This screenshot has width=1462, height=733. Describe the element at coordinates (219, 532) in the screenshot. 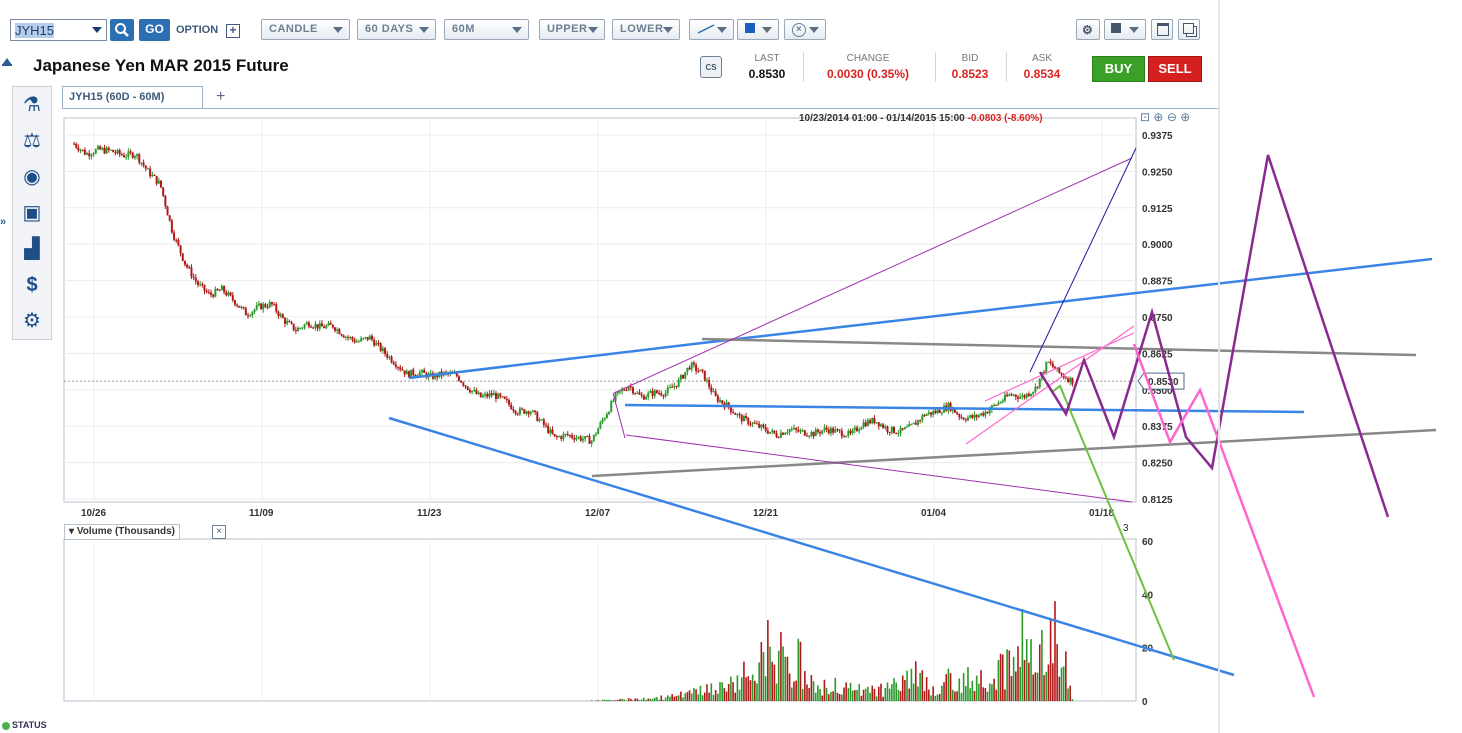

I see `close-icon: ×` at that location.